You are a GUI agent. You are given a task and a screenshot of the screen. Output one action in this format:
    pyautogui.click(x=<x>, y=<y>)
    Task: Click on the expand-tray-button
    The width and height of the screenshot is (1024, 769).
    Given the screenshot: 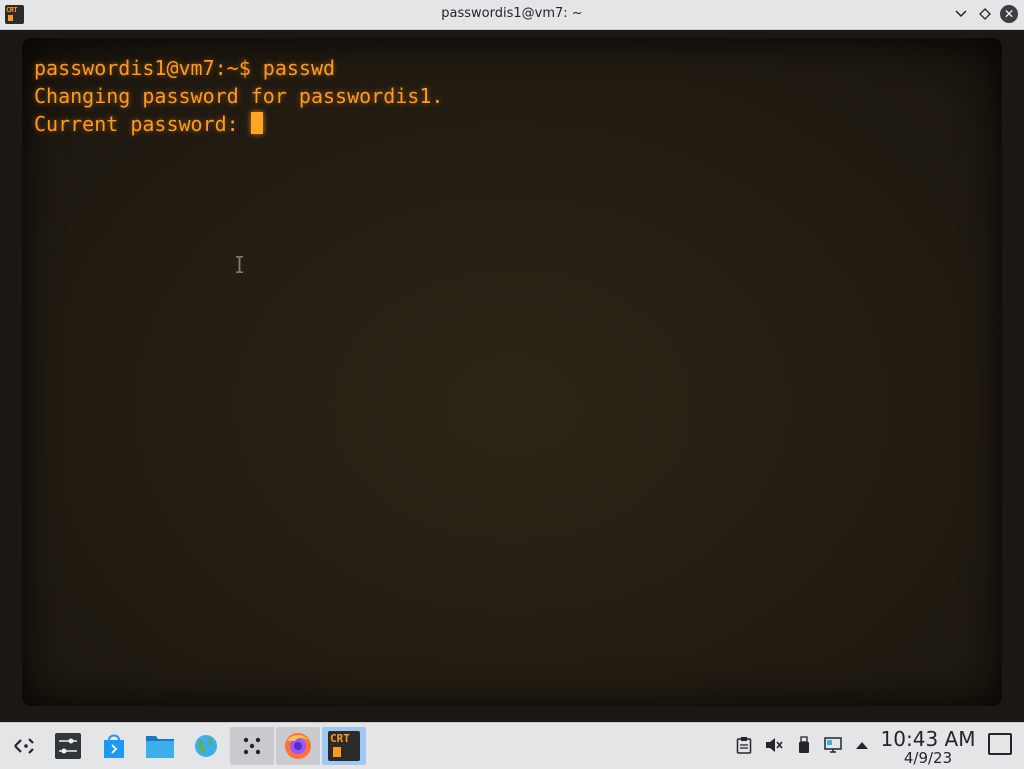 What is the action you would take?
    pyautogui.click(x=862, y=745)
    